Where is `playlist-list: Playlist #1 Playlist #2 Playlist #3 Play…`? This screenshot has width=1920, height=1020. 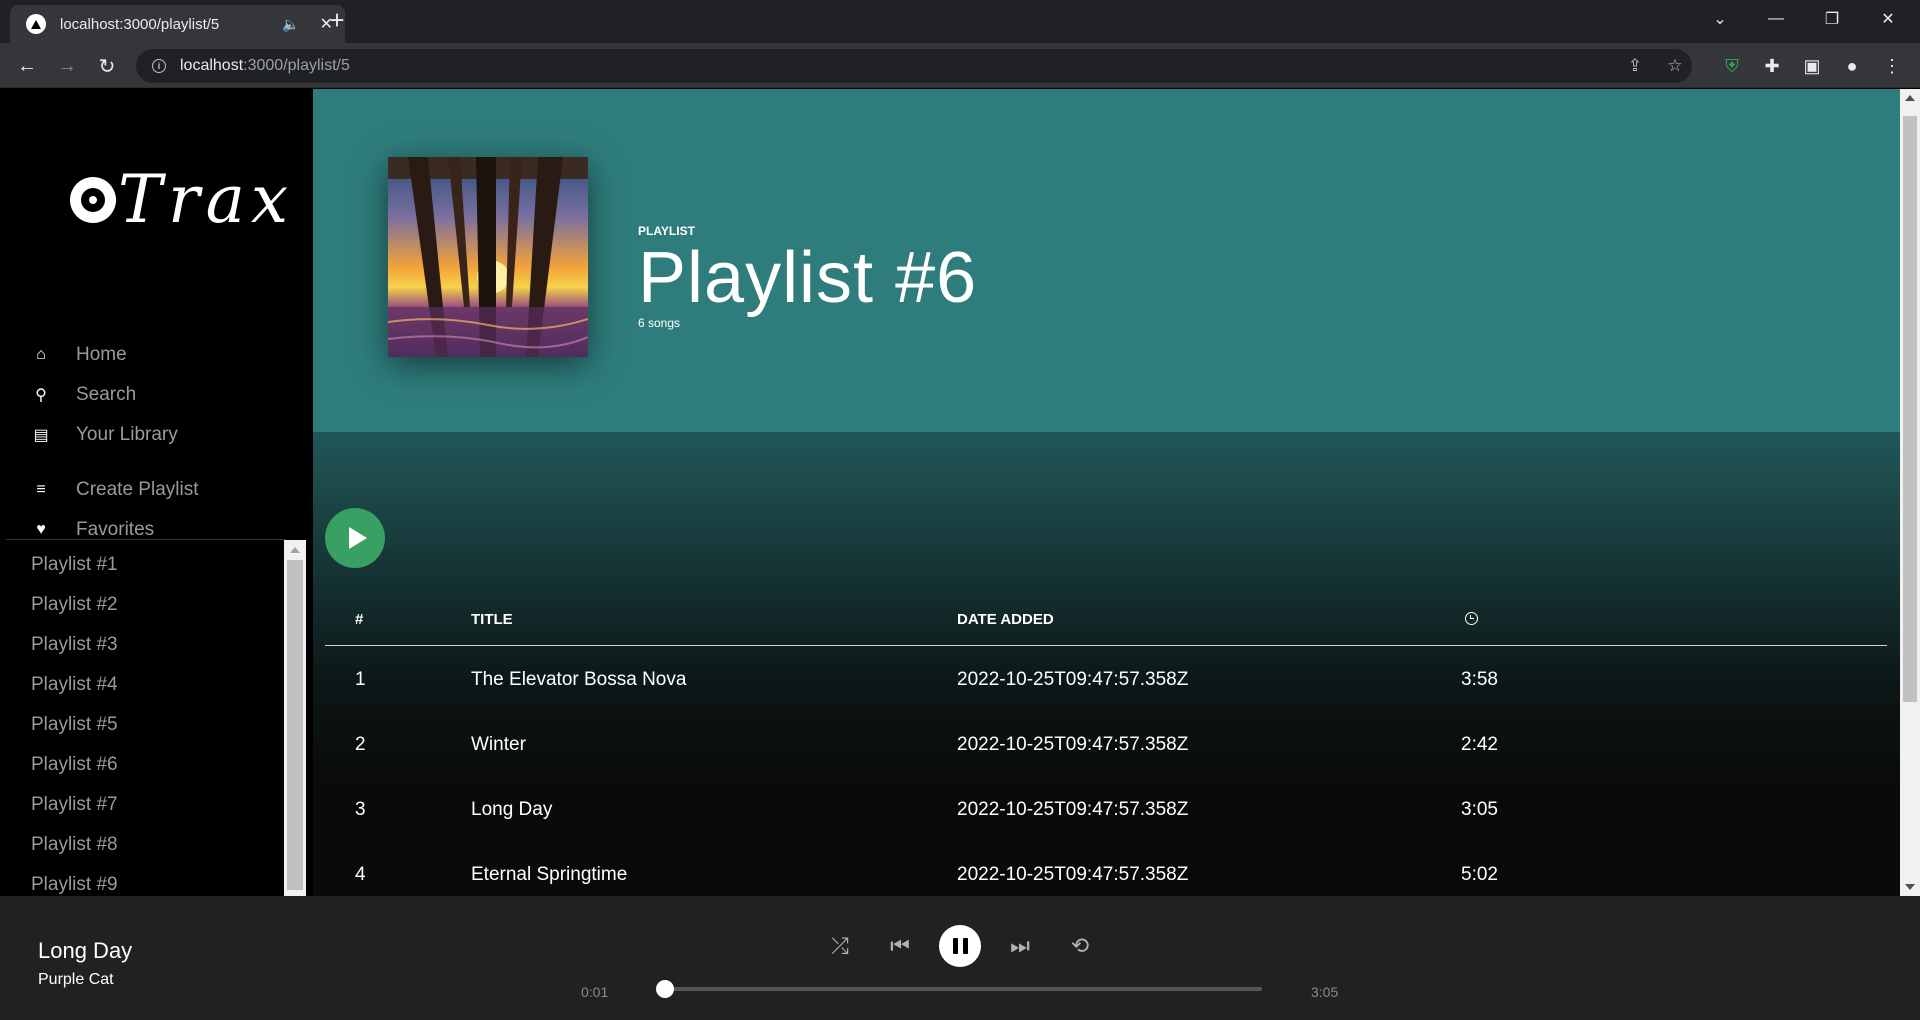 playlist-list: Playlist #1 Playlist #2 Playlist #3 Play… is located at coordinates (153, 718).